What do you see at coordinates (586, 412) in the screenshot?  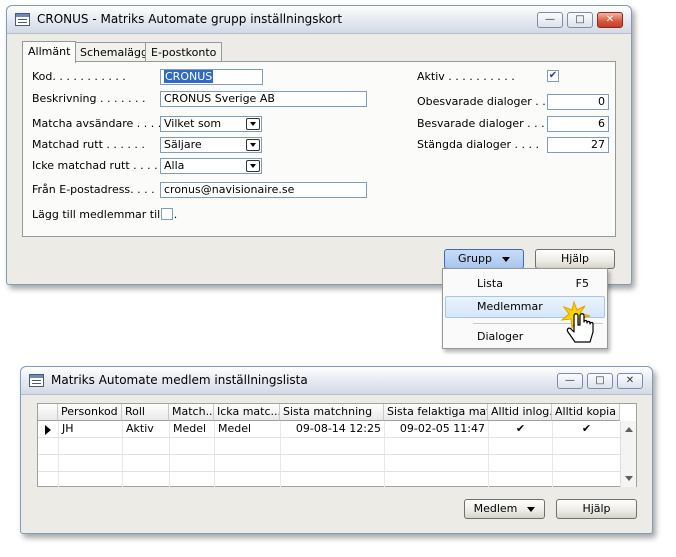 I see `column-header-alltid-kopia: Alltid kopia` at bounding box center [586, 412].